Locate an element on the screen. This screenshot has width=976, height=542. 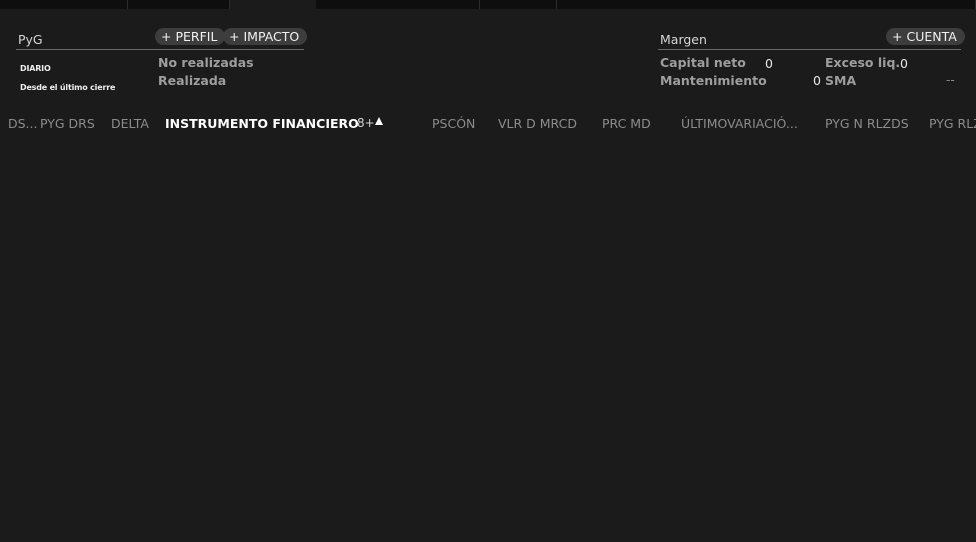
add-impacto-button: + IMPACTO is located at coordinates (265, 36).